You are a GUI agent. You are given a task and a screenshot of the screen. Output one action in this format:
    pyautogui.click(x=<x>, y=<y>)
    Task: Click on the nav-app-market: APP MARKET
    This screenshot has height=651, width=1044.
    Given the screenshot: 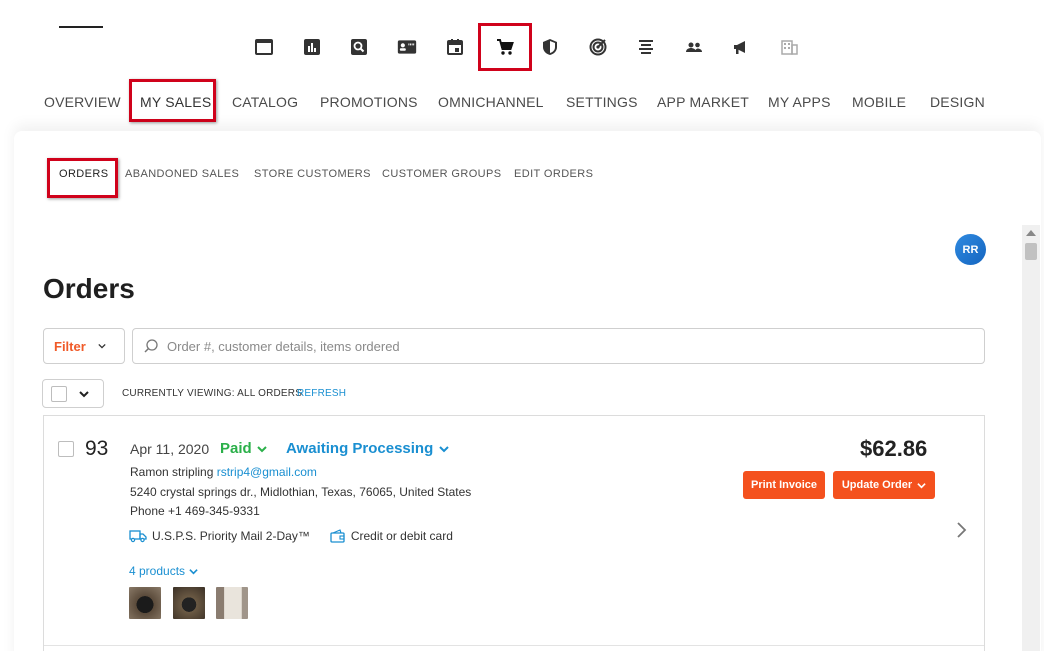 What is the action you would take?
    pyautogui.click(x=703, y=102)
    